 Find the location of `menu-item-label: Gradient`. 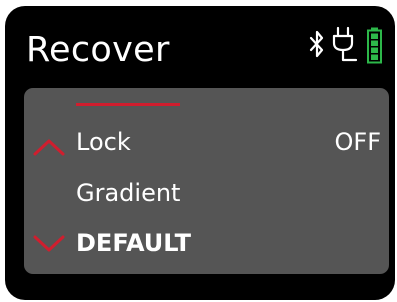

menu-item-label: Gradient is located at coordinates (128, 193).